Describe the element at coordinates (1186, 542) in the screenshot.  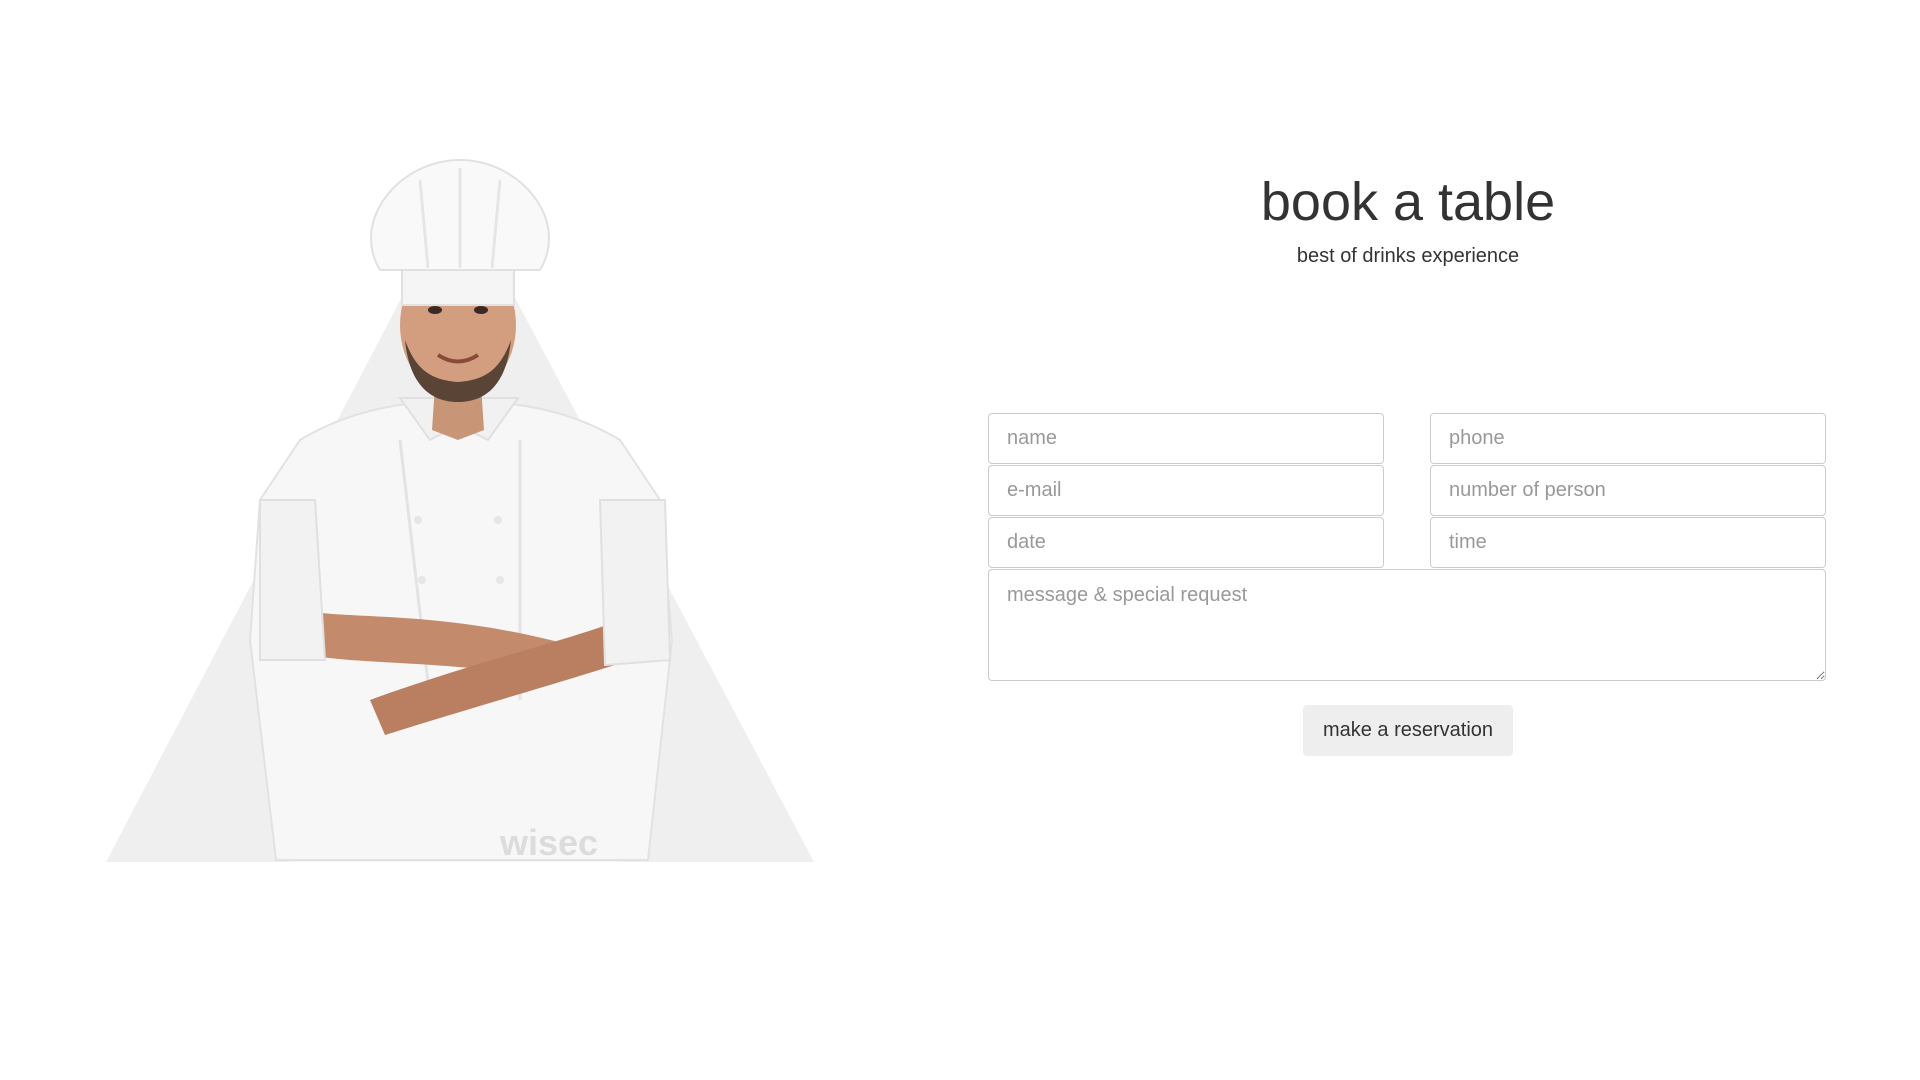
I see `date-input` at that location.